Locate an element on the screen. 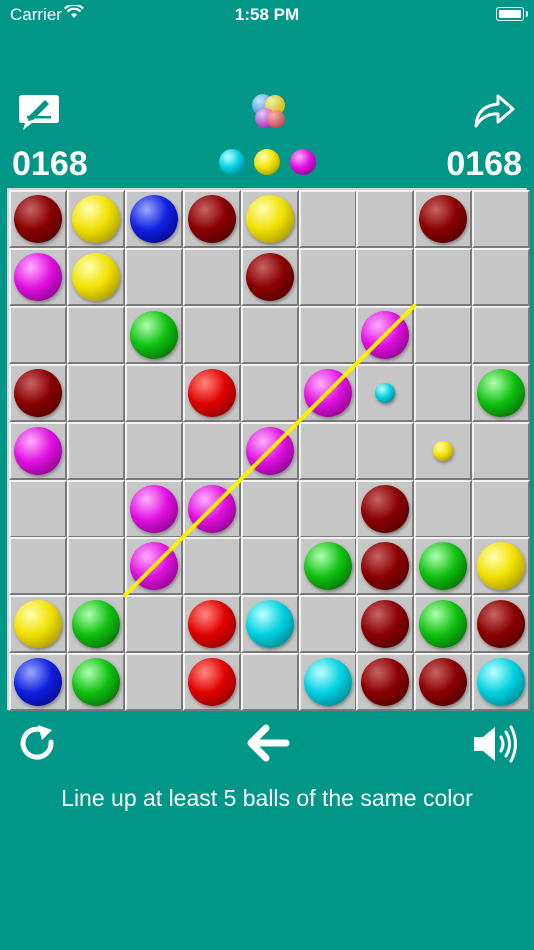 This screenshot has width=534, height=950. restart-icon is located at coordinates (38, 744).